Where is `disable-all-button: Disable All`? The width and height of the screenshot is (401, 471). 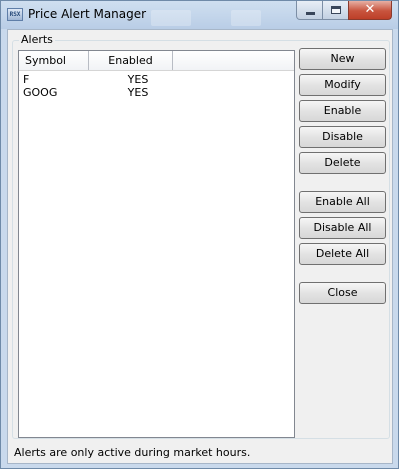 disable-all-button: Disable All is located at coordinates (342, 228).